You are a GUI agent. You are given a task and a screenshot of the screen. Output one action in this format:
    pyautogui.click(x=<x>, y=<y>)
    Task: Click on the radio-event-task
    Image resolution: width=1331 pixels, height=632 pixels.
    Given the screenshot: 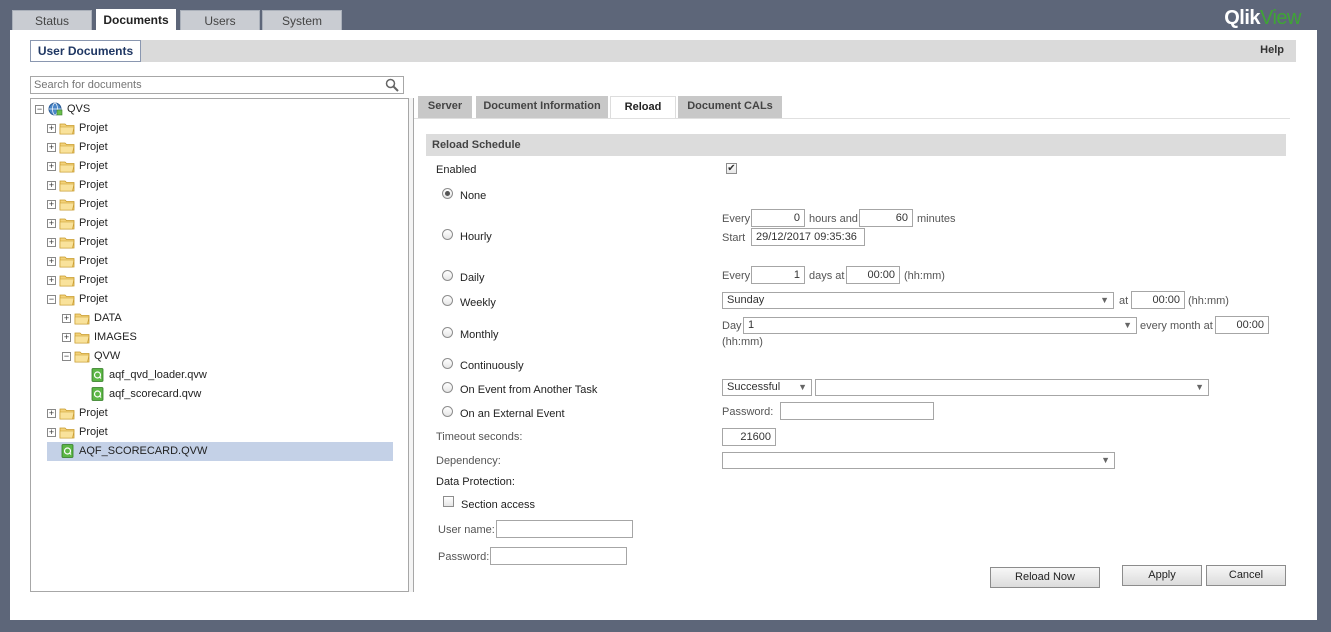 What is the action you would take?
    pyautogui.click(x=447, y=387)
    